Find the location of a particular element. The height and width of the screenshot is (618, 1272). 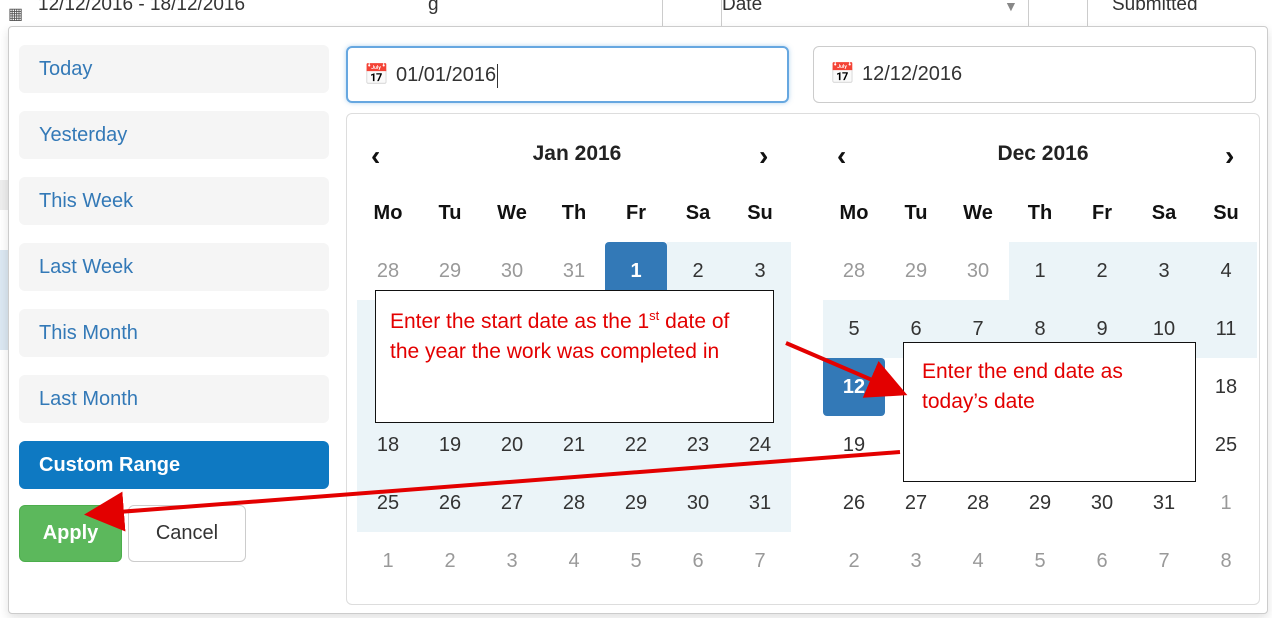

chevron-down-icon: ▼ is located at coordinates (1011, 7).